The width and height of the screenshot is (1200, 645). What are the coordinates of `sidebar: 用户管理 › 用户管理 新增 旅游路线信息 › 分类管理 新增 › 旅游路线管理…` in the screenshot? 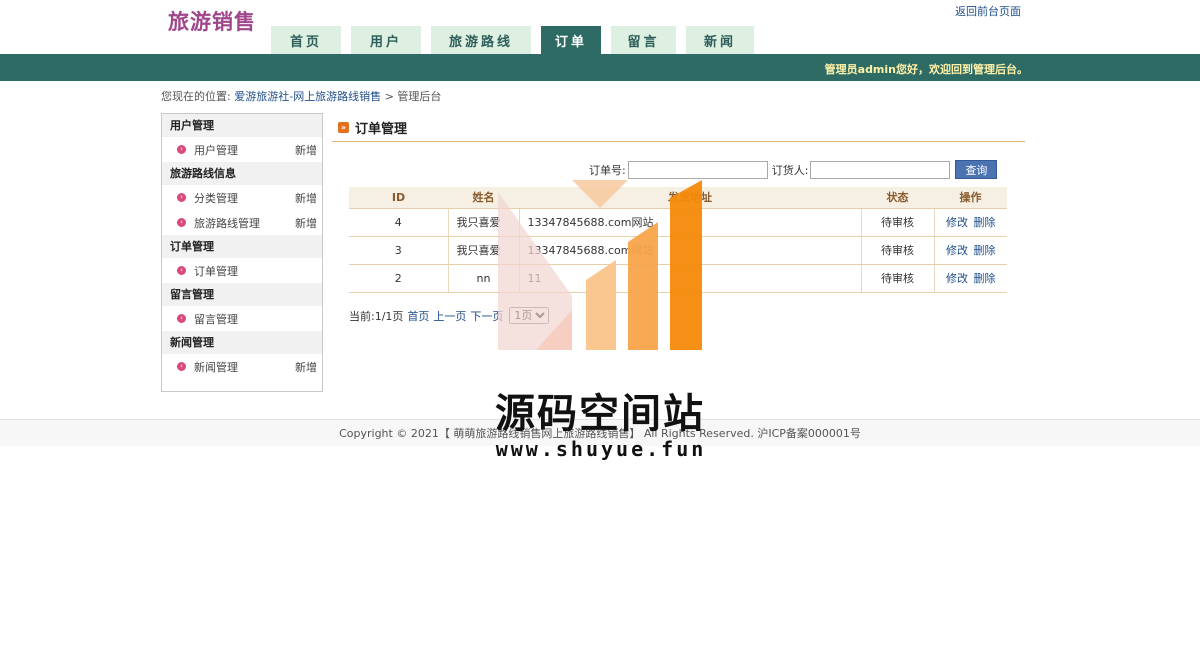 It's located at (242, 252).